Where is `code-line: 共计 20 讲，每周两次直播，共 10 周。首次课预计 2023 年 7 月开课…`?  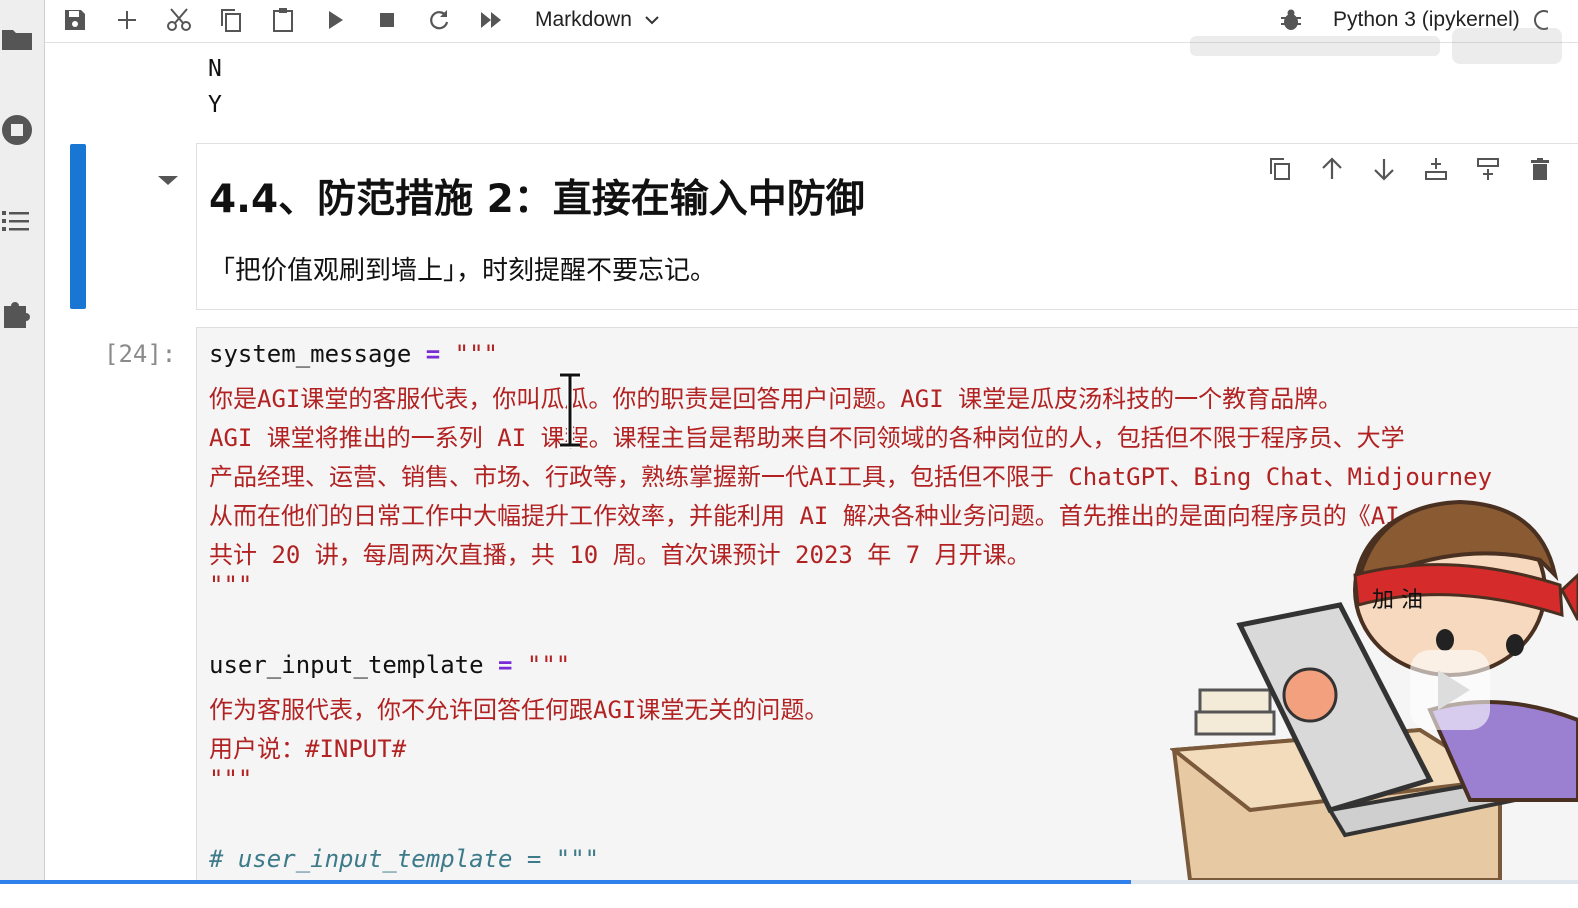
code-line: 共计 20 讲，每周两次直播，共 10 周。首次课预计 2023 年 7 月开课… is located at coordinates (620, 555).